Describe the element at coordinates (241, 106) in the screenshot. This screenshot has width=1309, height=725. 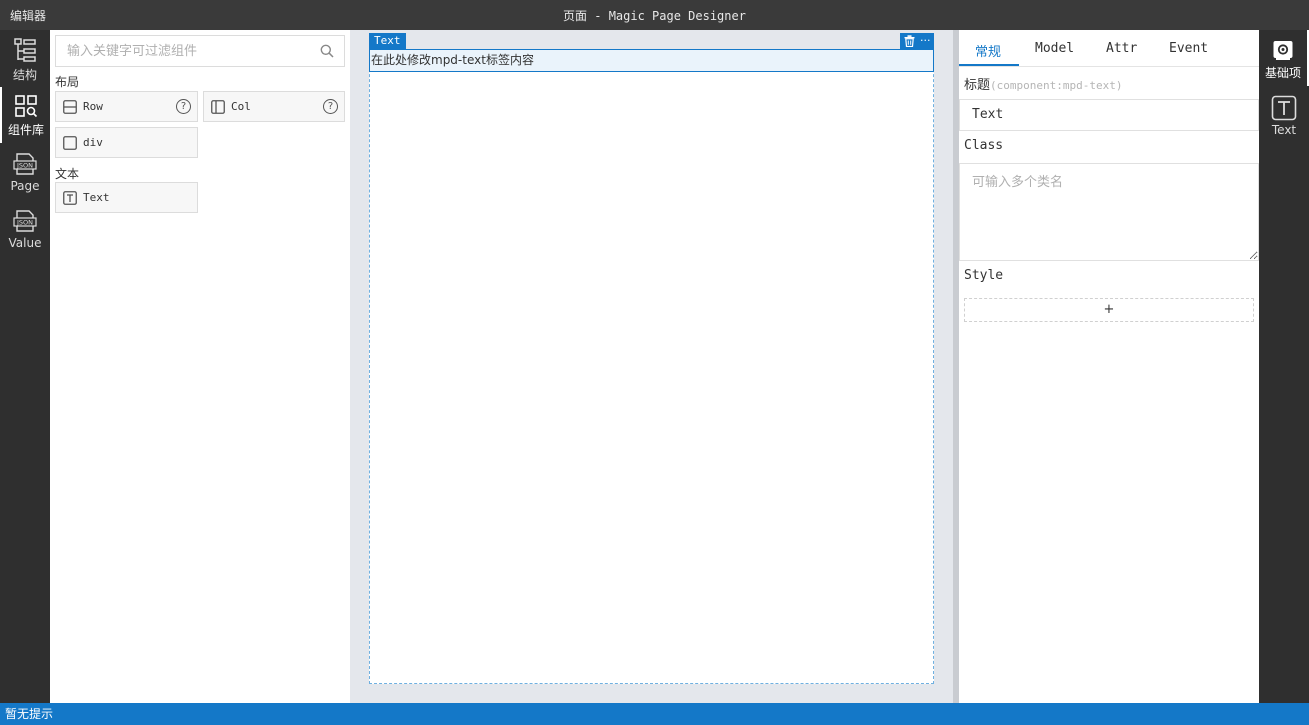
I see `component-name: Col` at that location.